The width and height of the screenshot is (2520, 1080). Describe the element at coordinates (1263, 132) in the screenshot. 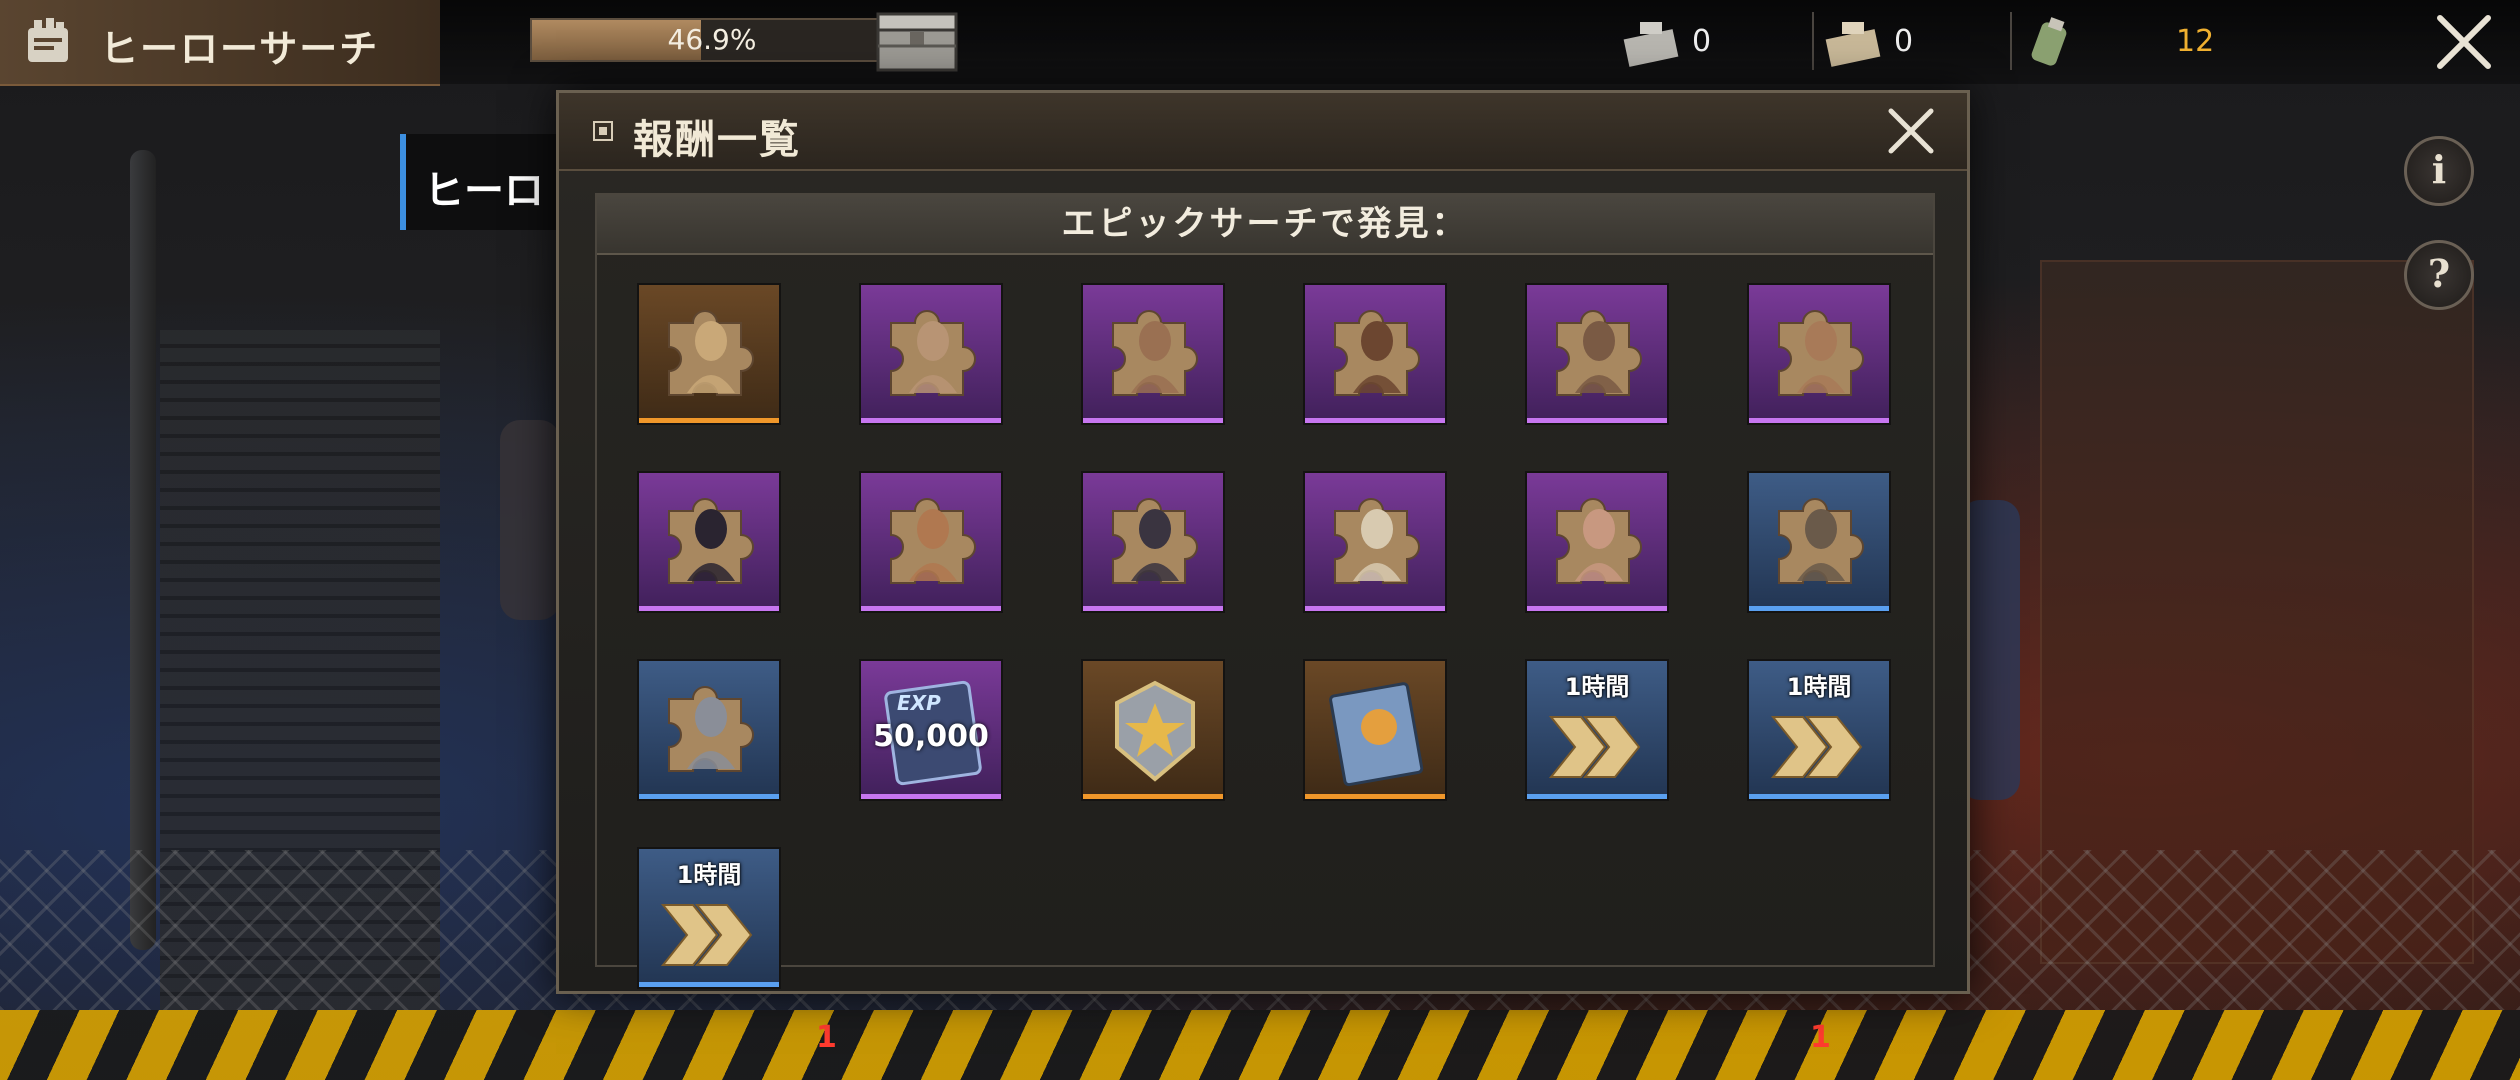

I see `modal-header: 報酬一覧` at that location.